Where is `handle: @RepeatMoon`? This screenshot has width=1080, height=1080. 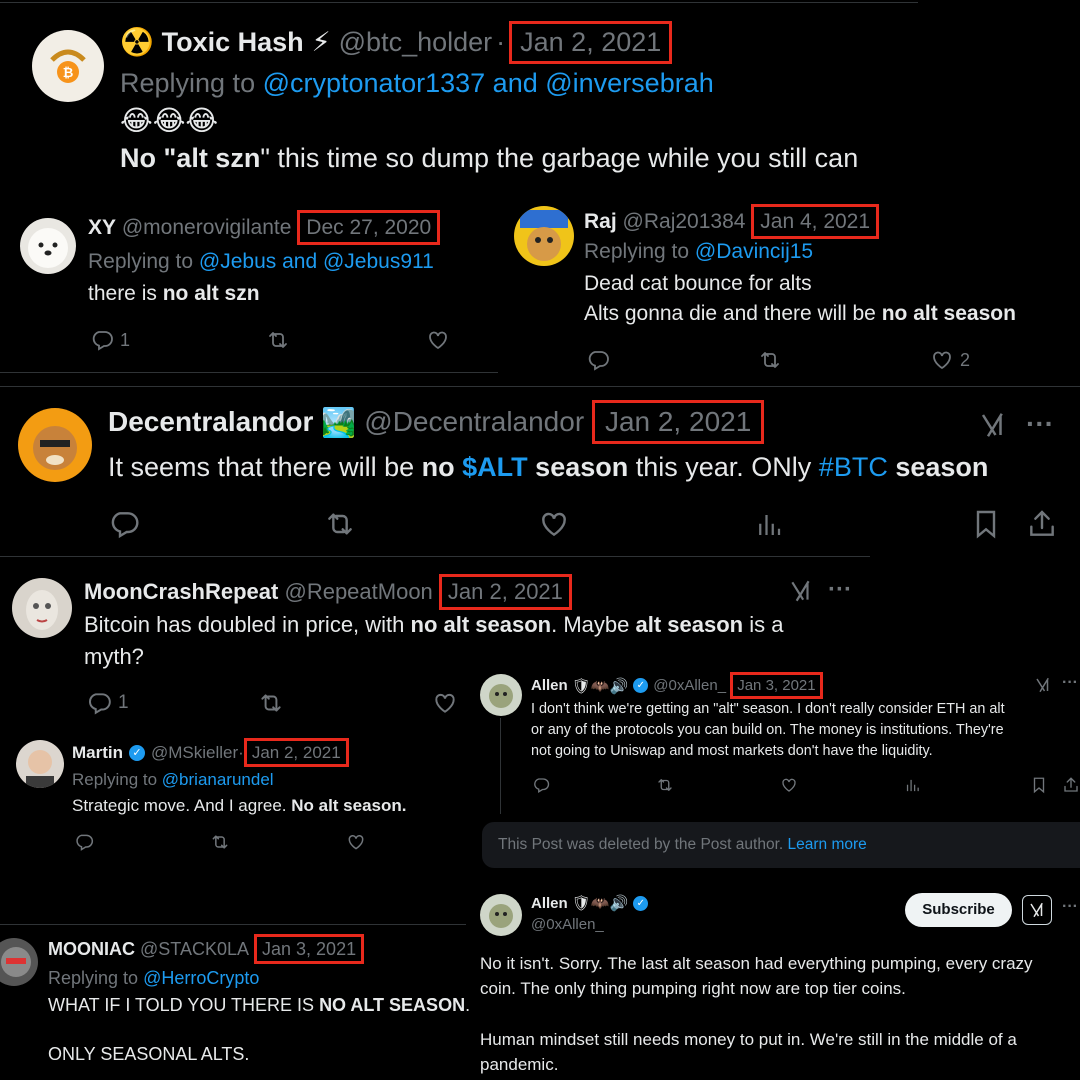 handle: @RepeatMoon is located at coordinates (358, 592).